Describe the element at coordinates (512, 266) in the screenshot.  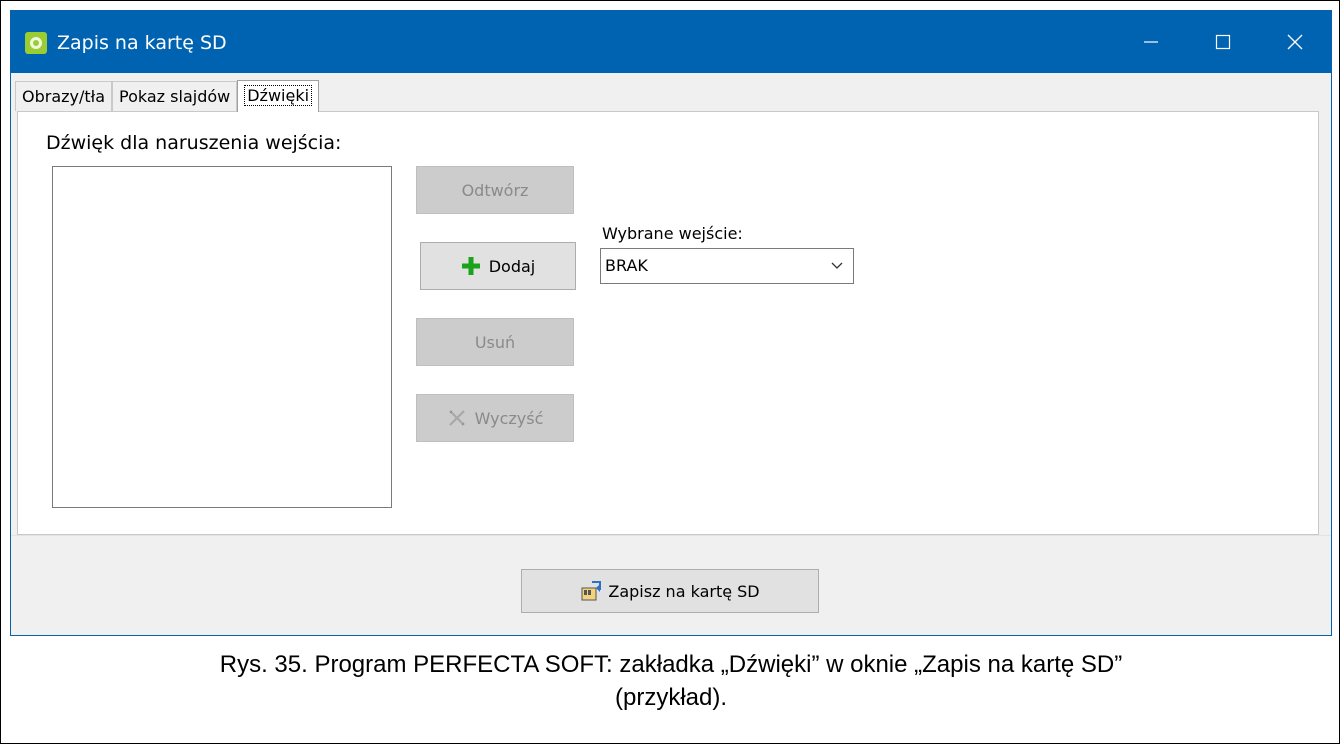
I see `add-button-label: Dodaj` at that location.